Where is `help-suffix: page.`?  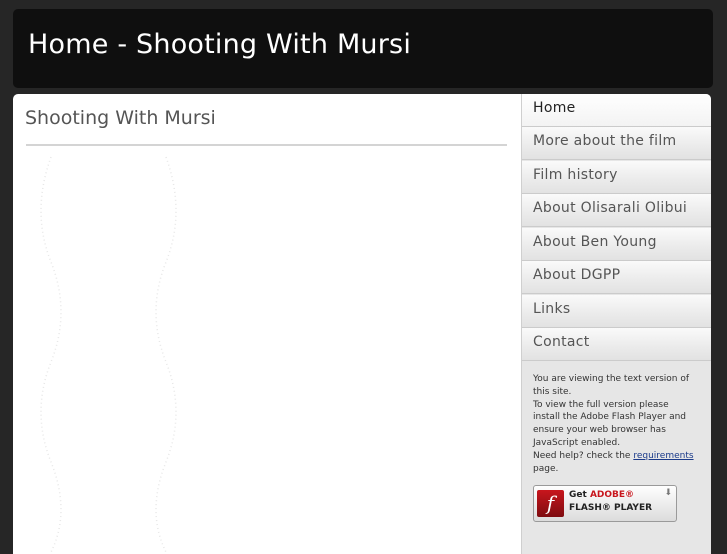 help-suffix: page. is located at coordinates (546, 468).